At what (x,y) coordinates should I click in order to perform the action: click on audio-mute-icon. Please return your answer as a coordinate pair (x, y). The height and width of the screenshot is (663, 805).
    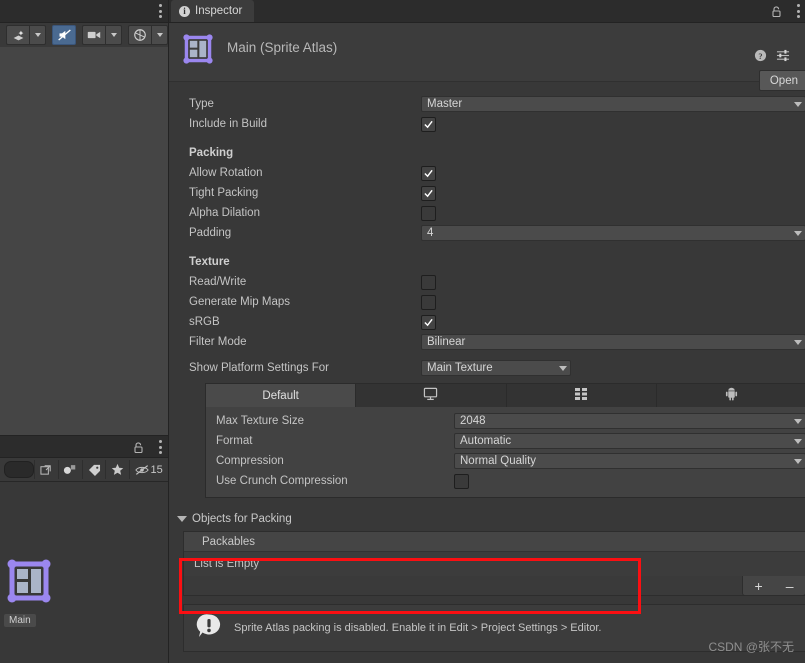
    Looking at the image, I should click on (64, 35).